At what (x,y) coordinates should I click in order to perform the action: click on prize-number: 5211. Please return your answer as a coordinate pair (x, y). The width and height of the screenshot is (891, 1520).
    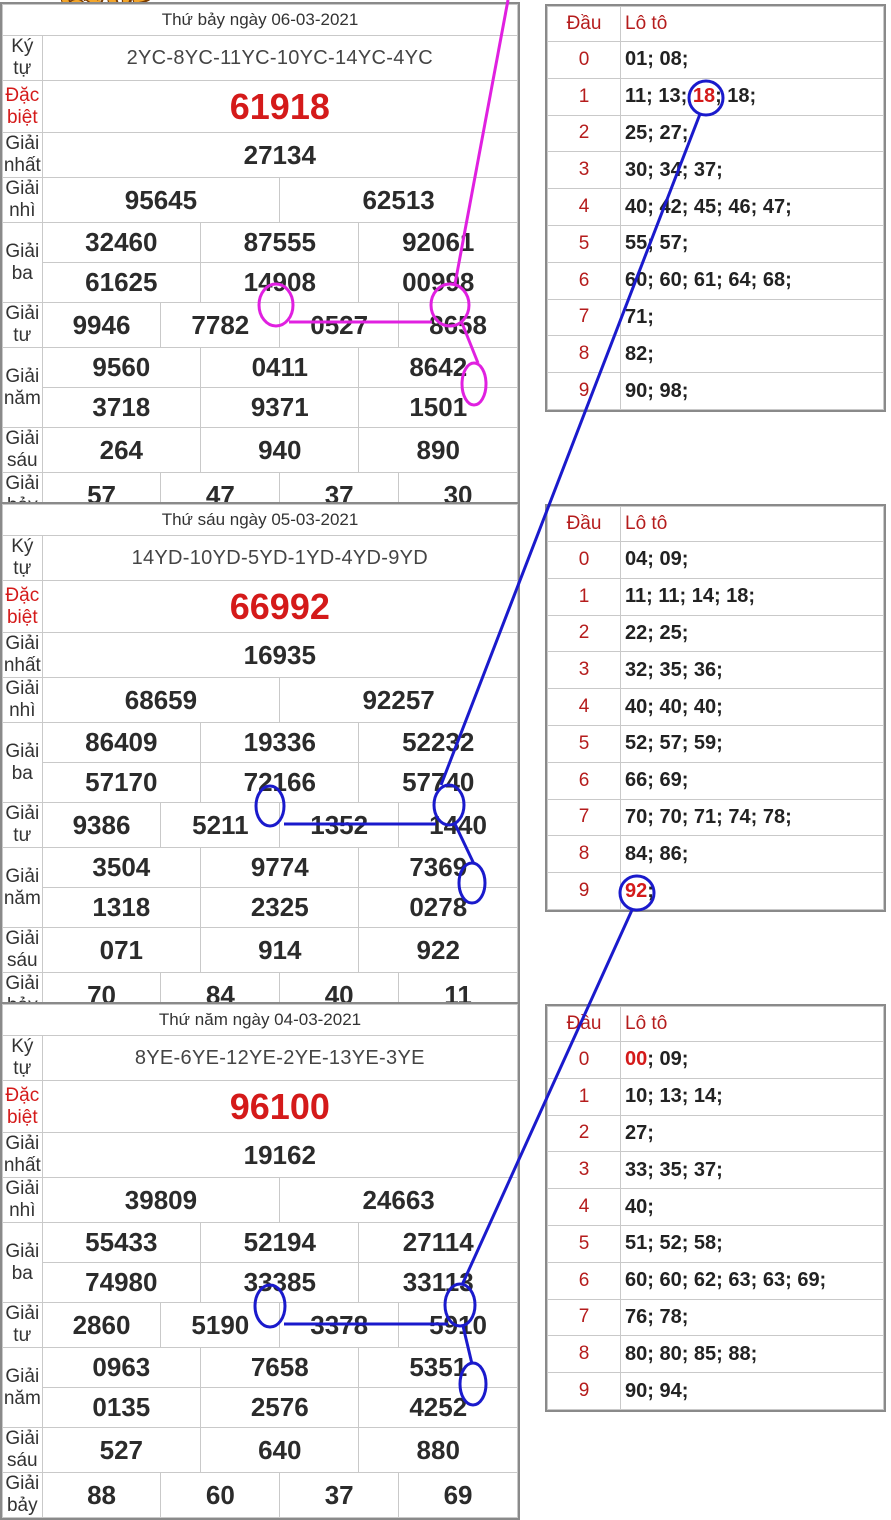
    Looking at the image, I should click on (220, 825).